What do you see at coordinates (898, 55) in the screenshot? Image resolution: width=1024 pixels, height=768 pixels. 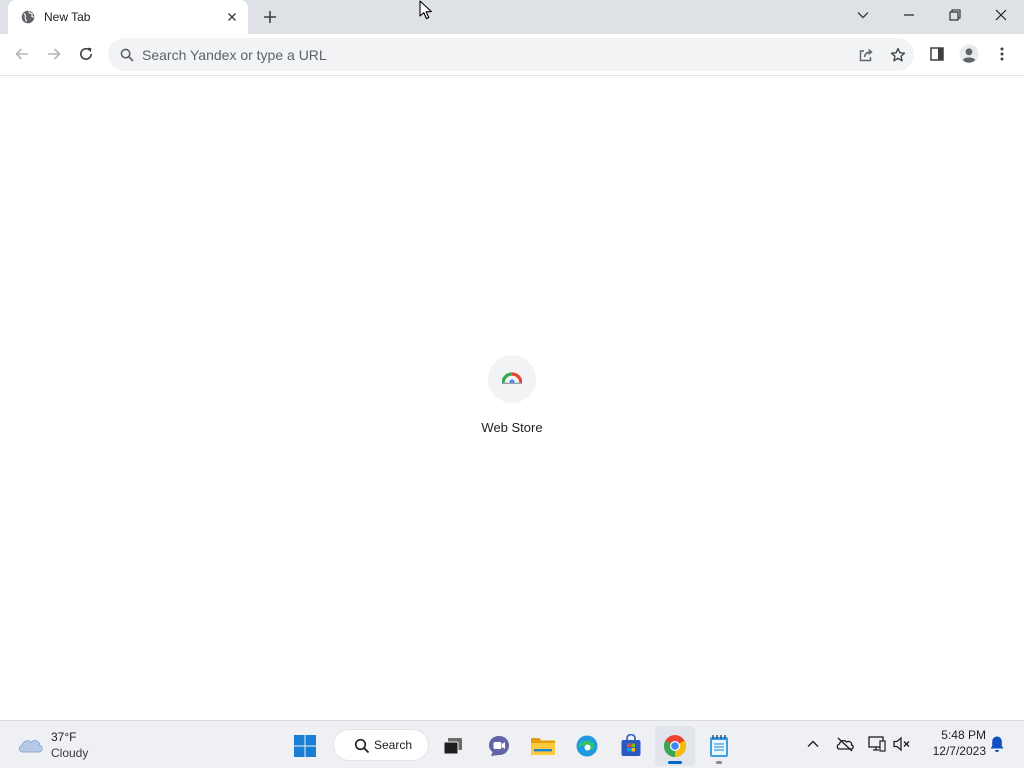 I see `star-icon` at bounding box center [898, 55].